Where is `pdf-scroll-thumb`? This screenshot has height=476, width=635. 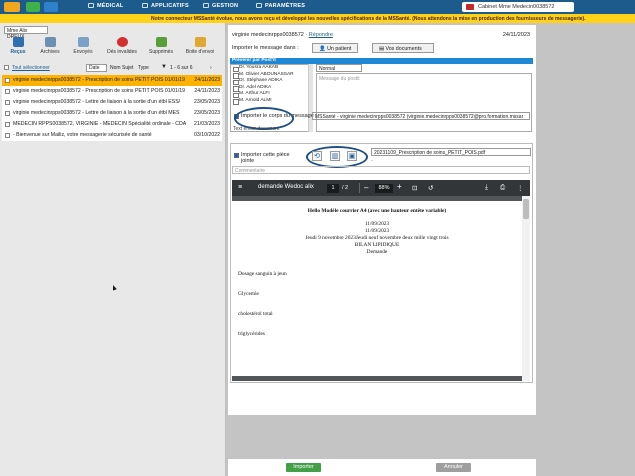
pdf-scroll-thumb is located at coordinates (526, 209).